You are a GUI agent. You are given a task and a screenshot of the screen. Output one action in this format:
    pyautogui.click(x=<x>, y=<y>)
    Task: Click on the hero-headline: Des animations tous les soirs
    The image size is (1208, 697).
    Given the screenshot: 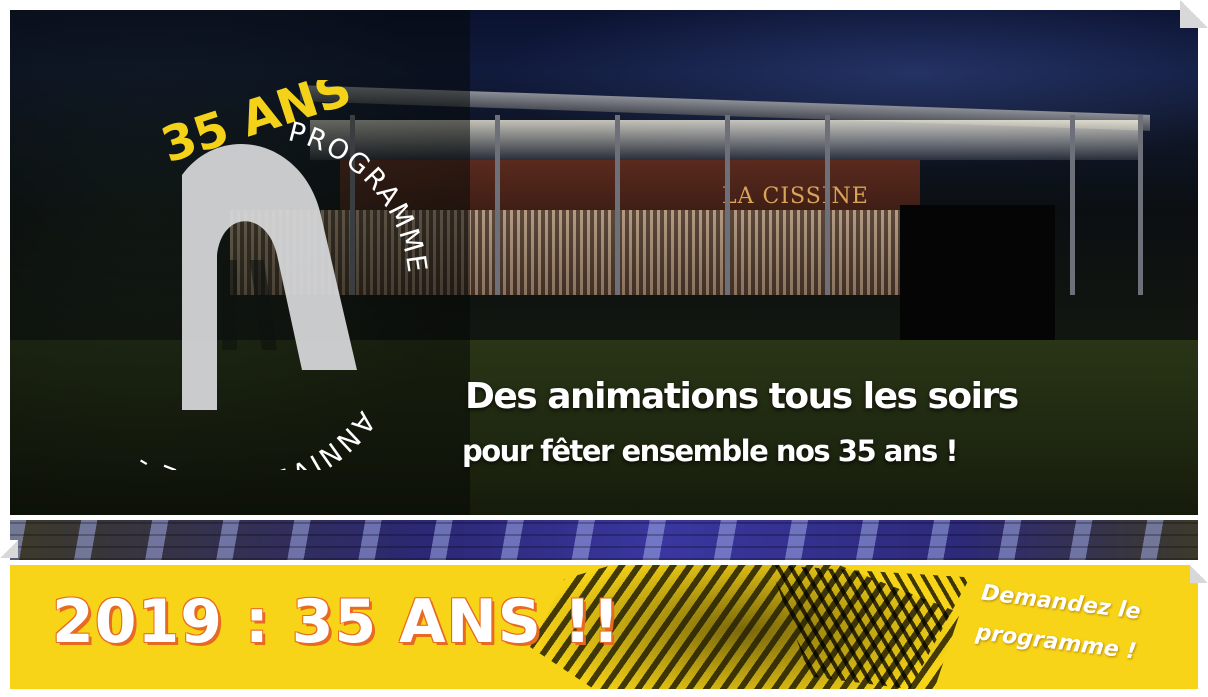 What is the action you would take?
    pyautogui.click(x=742, y=396)
    